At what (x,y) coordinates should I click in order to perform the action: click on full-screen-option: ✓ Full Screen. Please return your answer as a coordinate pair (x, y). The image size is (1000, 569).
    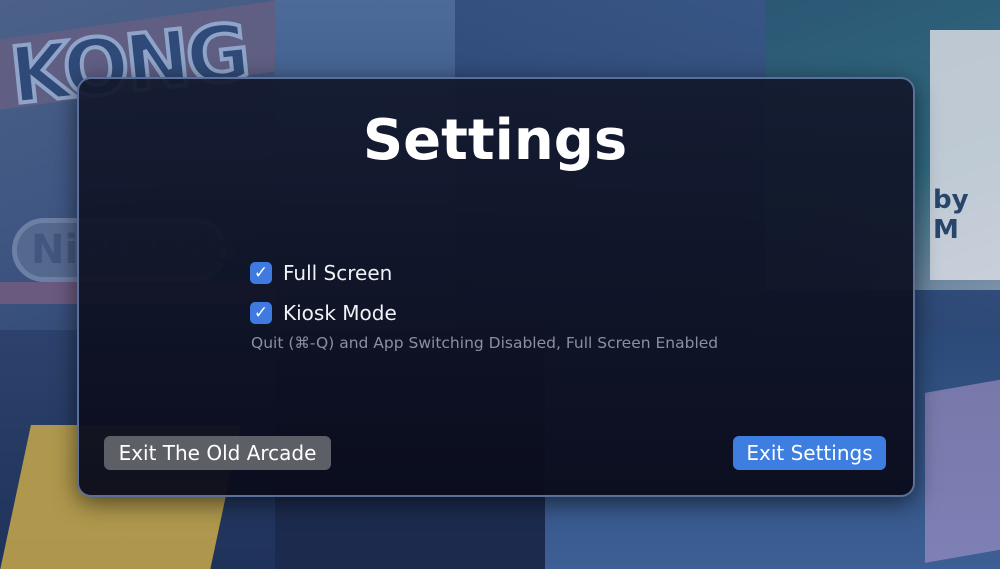
    Looking at the image, I should click on (321, 273).